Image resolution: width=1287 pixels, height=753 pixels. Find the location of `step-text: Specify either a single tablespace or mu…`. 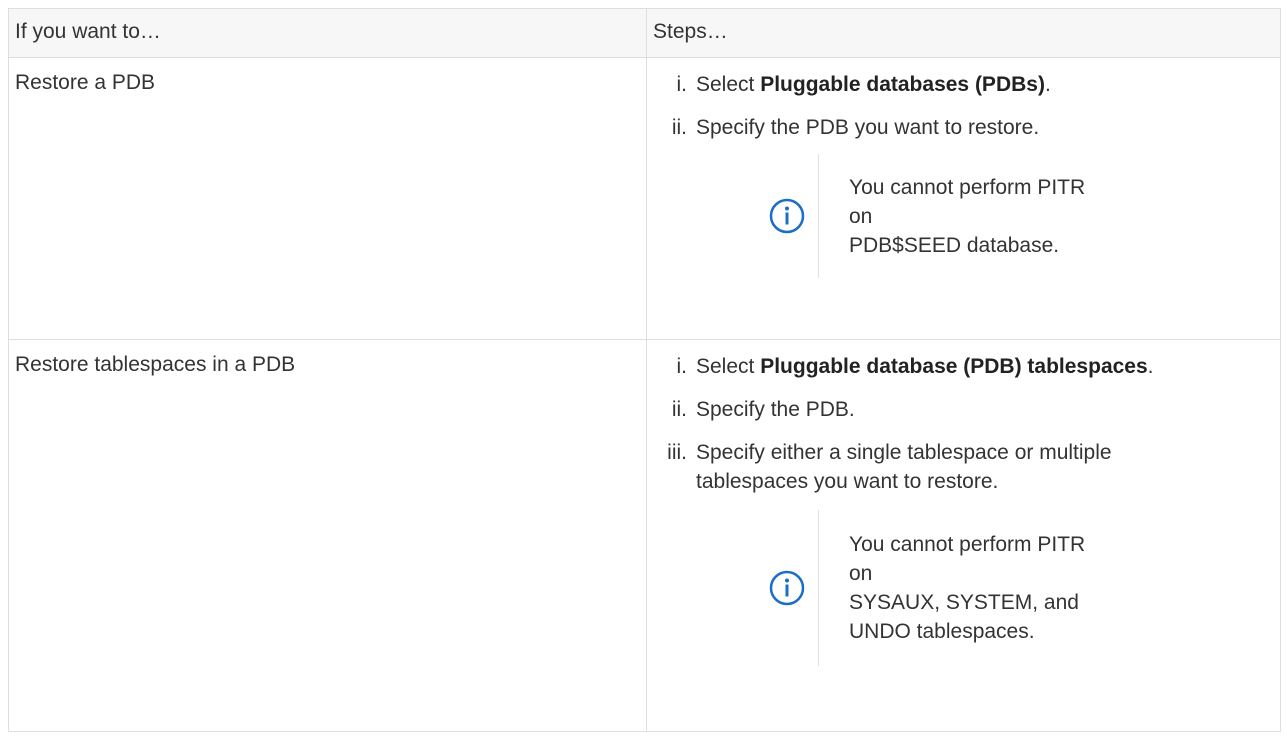

step-text: Specify either a single tablespace or mu… is located at coordinates (904, 467).